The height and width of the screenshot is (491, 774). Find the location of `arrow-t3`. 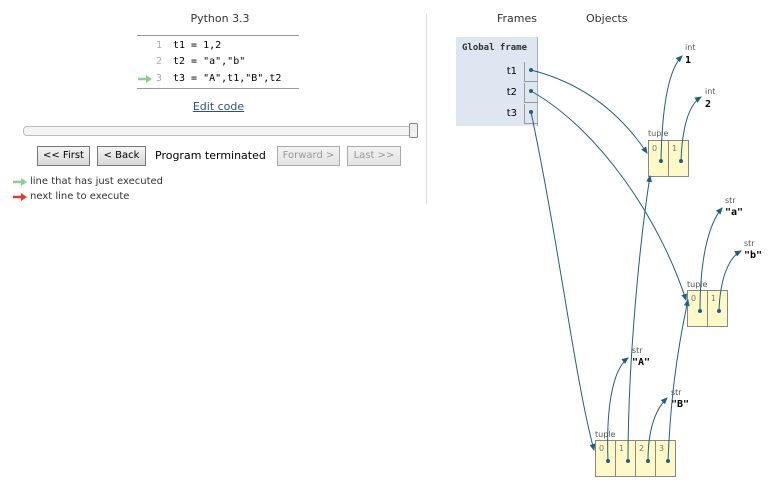

arrow-t3 is located at coordinates (563, 281).